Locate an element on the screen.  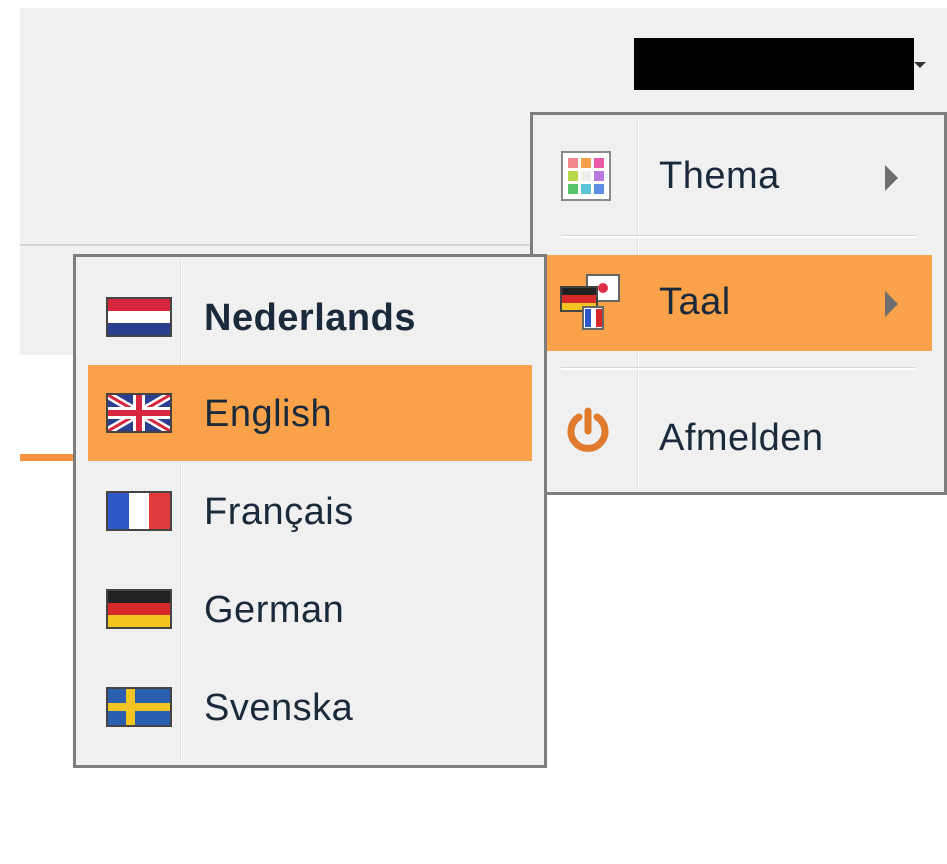
menu-item-label: Thema is located at coordinates (719, 176).